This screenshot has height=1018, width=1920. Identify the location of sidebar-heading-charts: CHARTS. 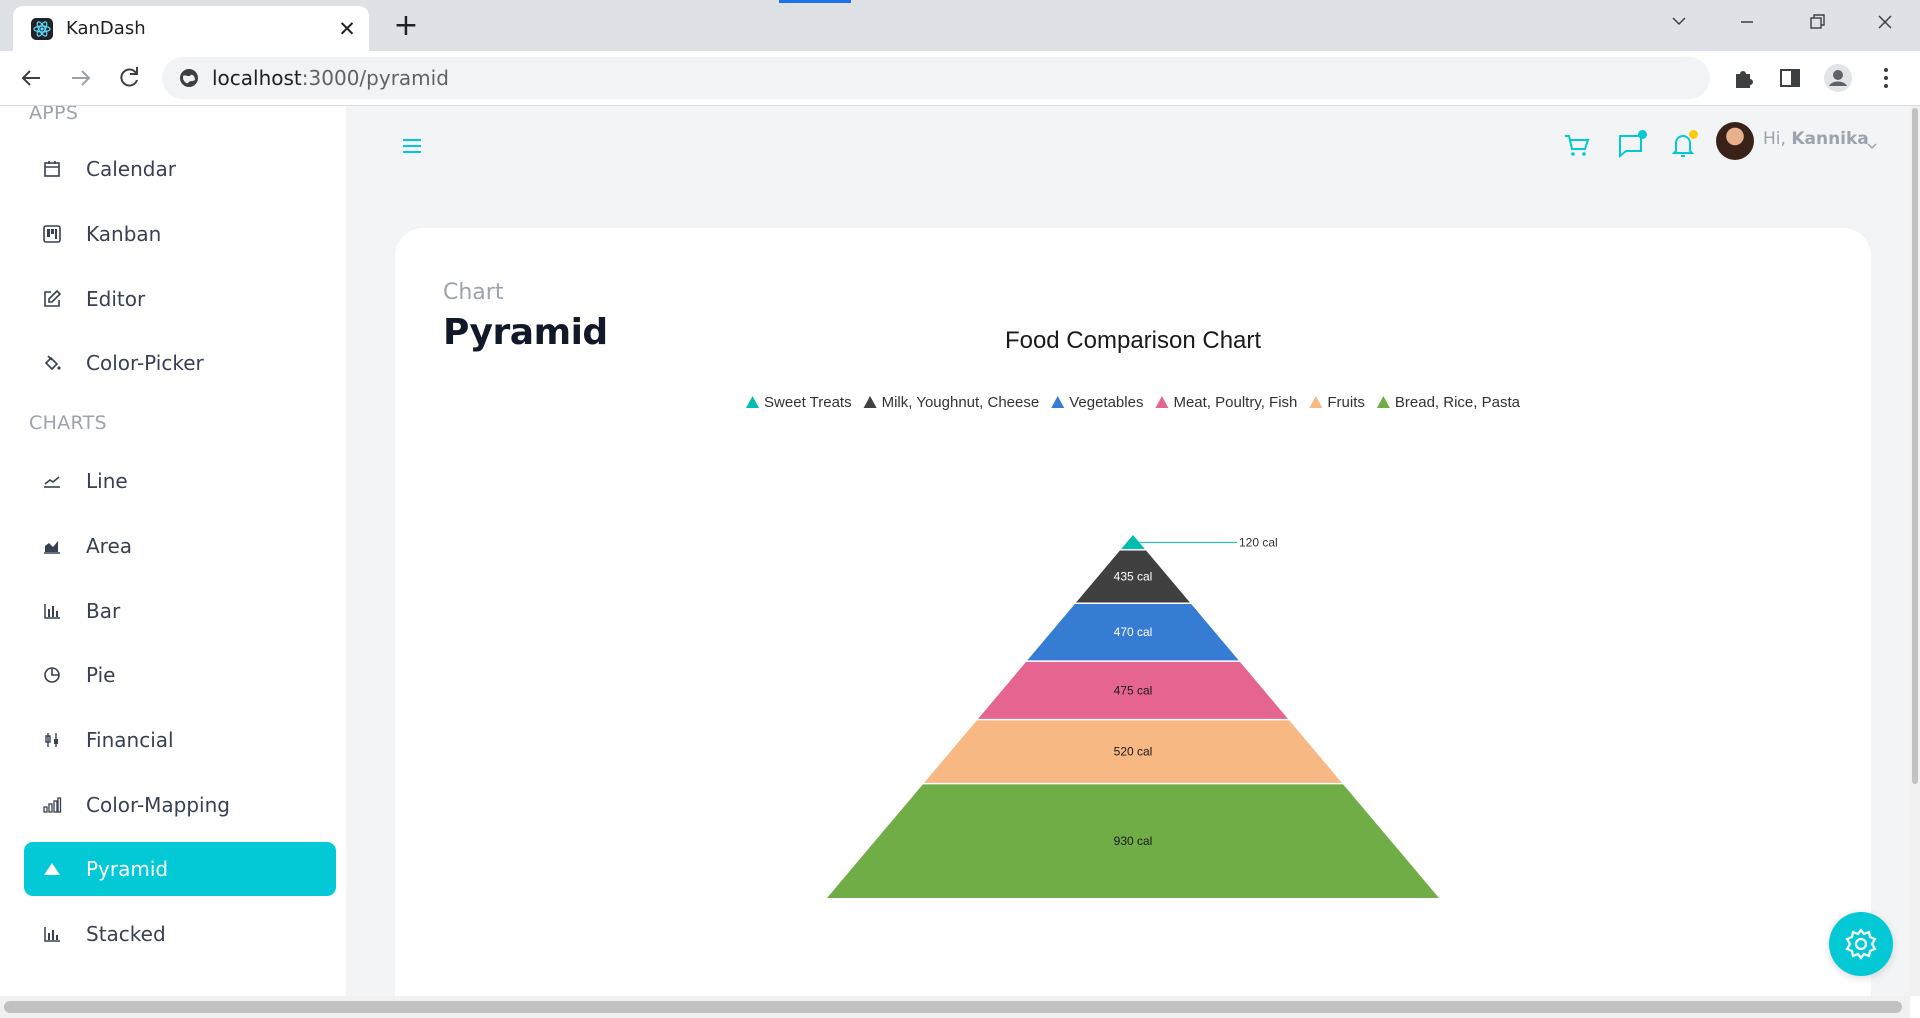
(68, 423).